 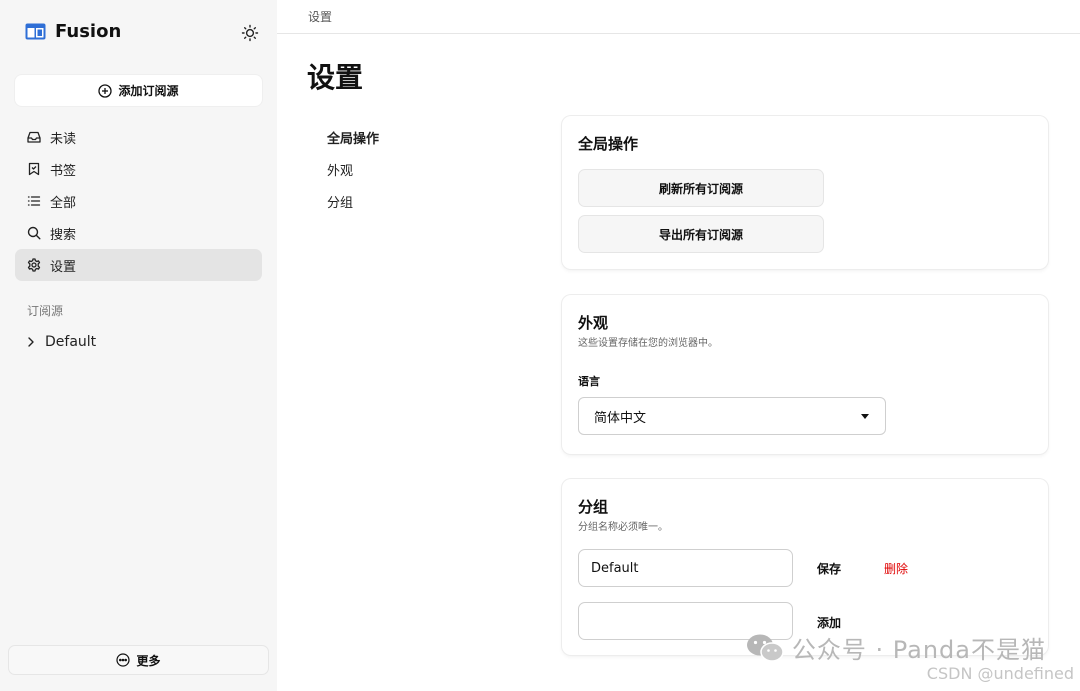 I want to click on sidebar-group-default: Default, so click(x=61, y=342).